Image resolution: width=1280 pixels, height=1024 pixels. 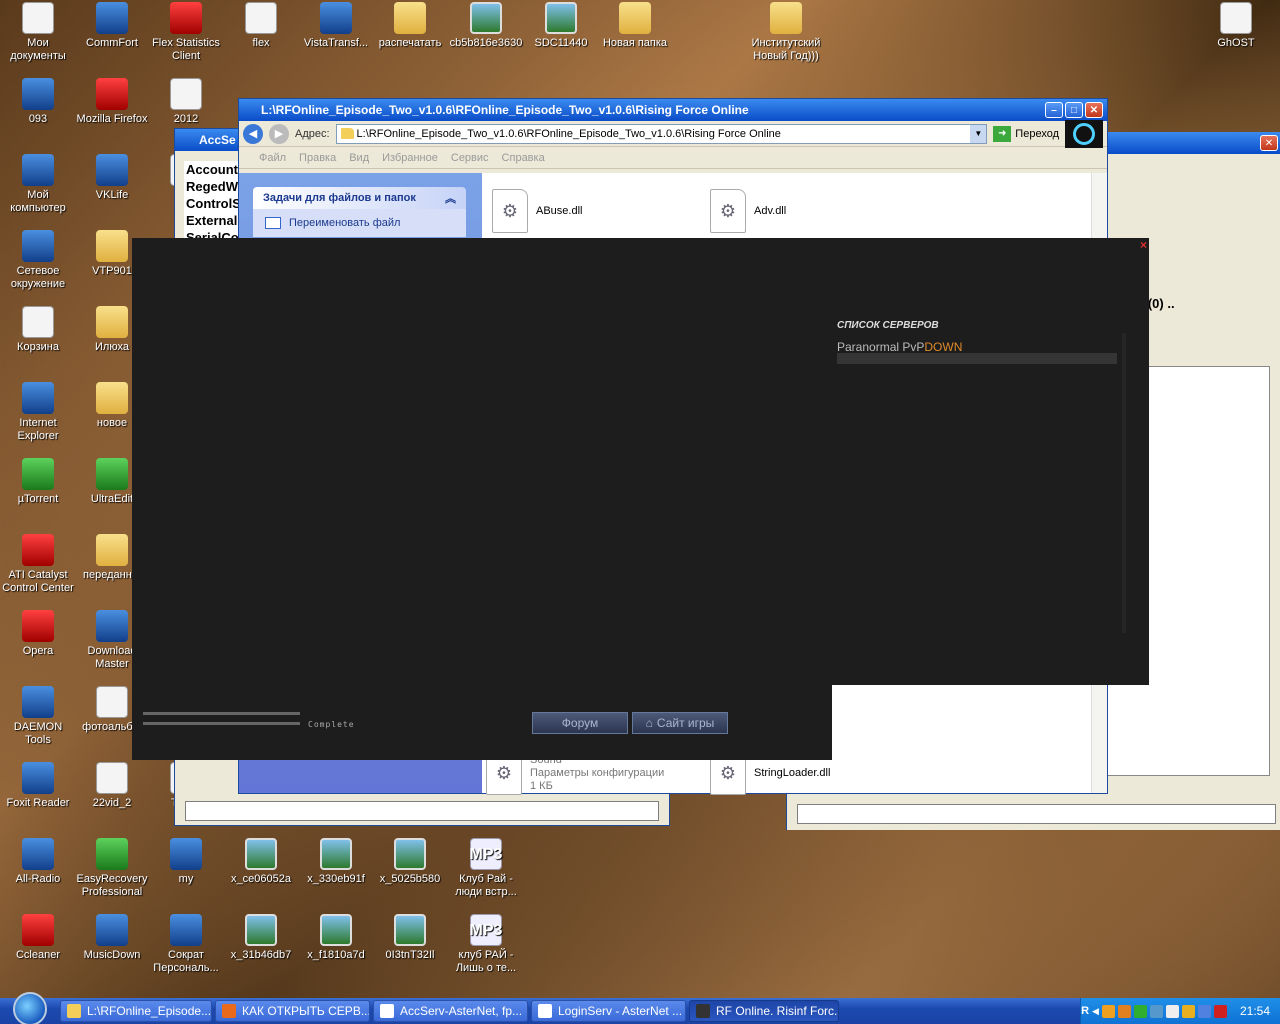 What do you see at coordinates (1036, 814) in the screenshot?
I see `loginserv-input` at bounding box center [1036, 814].